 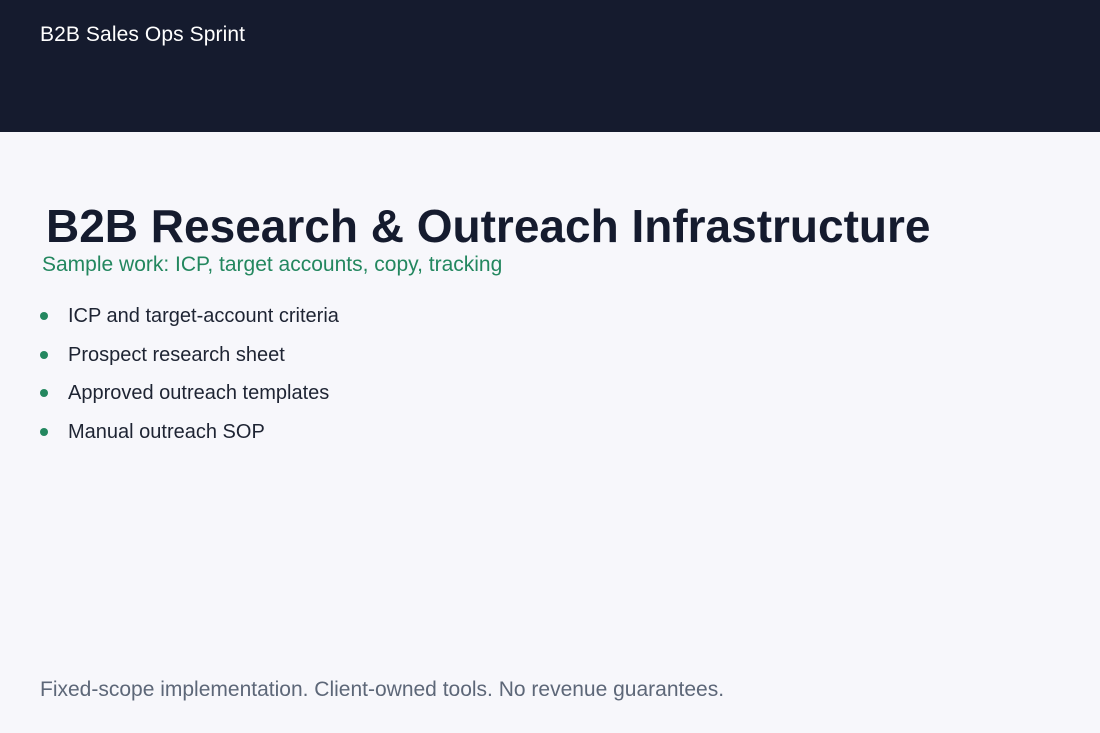 I want to click on list-item: Approved outreach templates, so click(x=189, y=397).